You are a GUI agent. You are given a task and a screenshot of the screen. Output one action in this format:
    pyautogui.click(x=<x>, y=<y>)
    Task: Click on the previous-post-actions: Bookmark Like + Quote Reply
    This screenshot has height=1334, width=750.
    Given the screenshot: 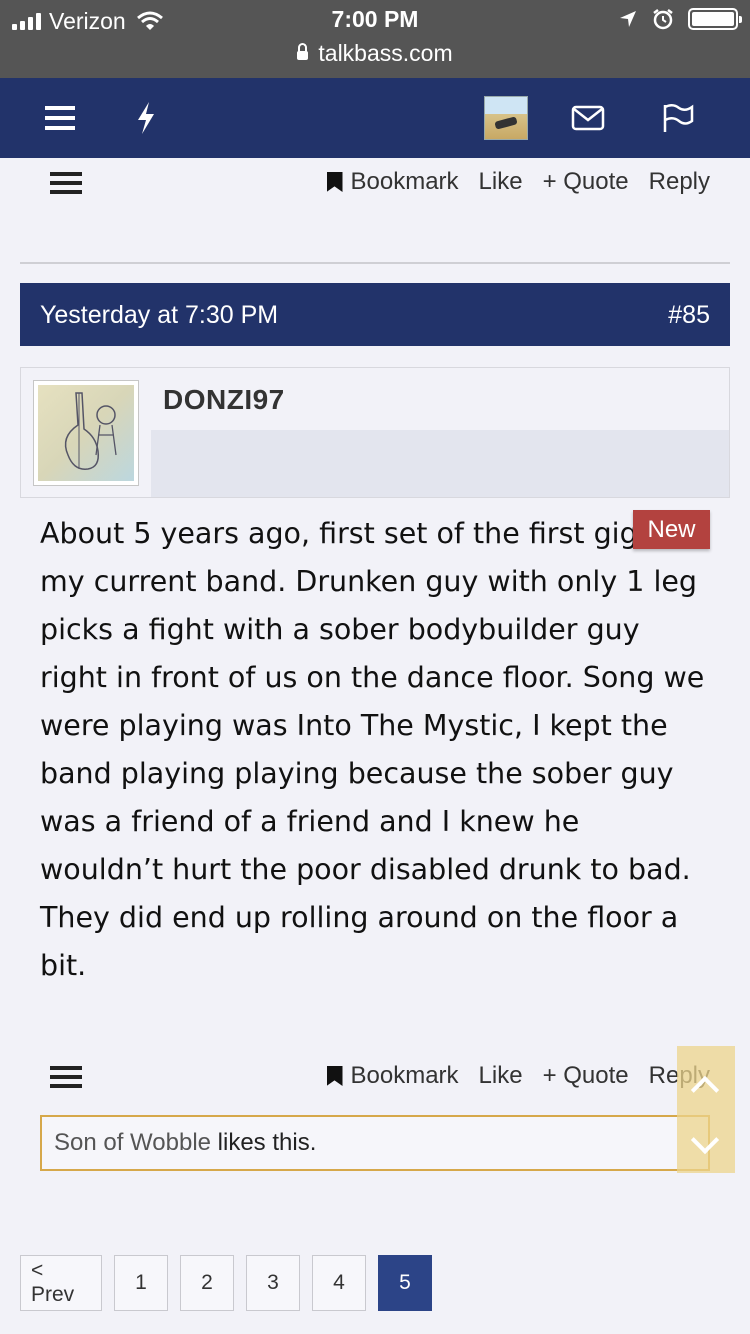 What is the action you would take?
    pyautogui.click(x=375, y=184)
    